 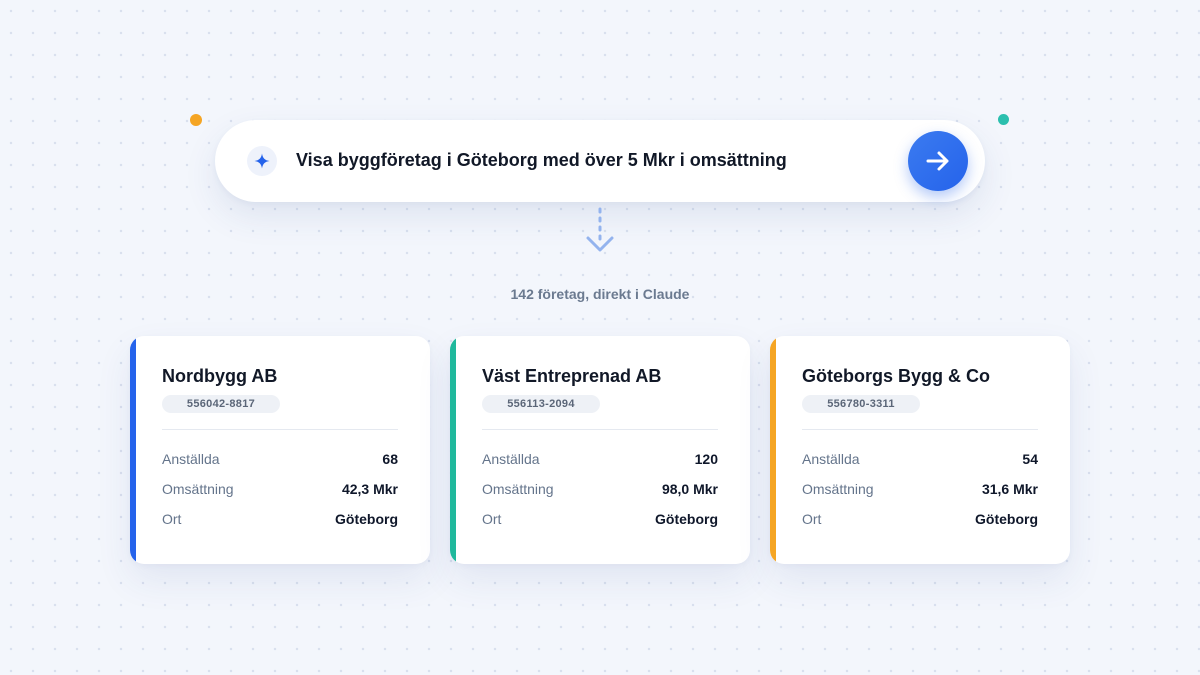 I want to click on employees-value: 54, so click(x=1030, y=459).